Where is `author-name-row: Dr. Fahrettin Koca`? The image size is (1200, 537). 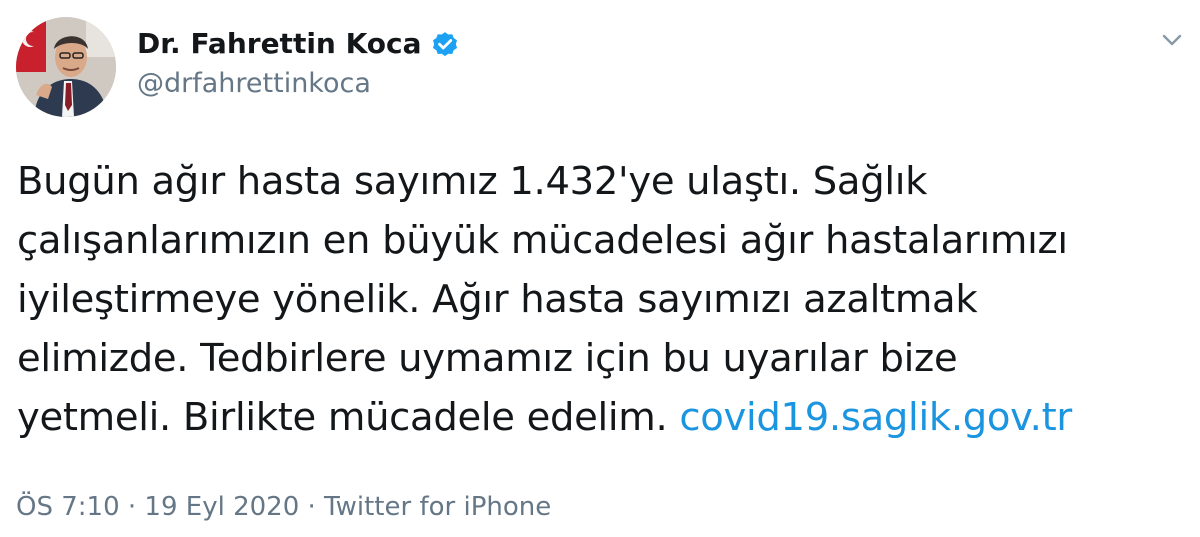 author-name-row: Dr. Fahrettin Koca is located at coordinates (298, 44).